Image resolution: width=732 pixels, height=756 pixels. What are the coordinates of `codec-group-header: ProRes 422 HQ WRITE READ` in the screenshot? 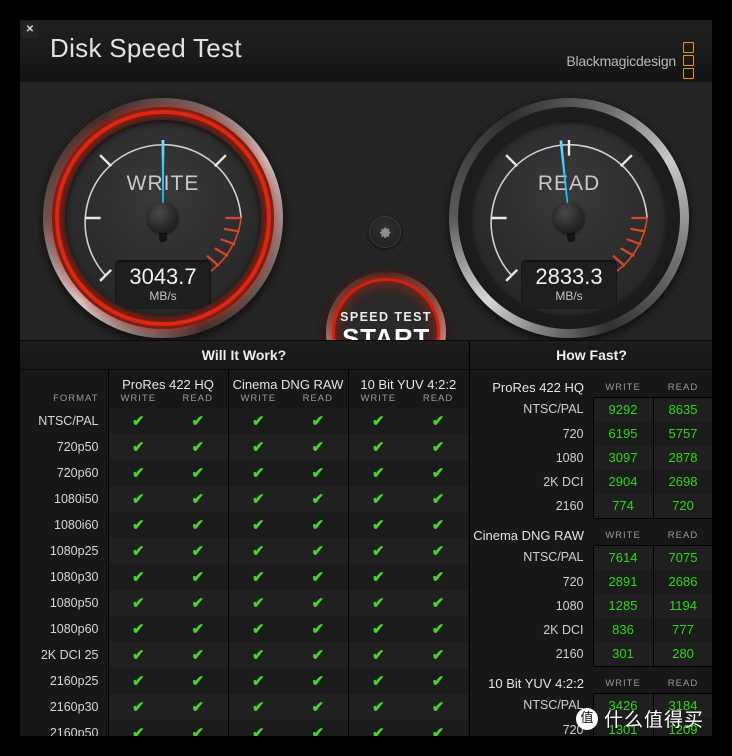 It's located at (591, 383).